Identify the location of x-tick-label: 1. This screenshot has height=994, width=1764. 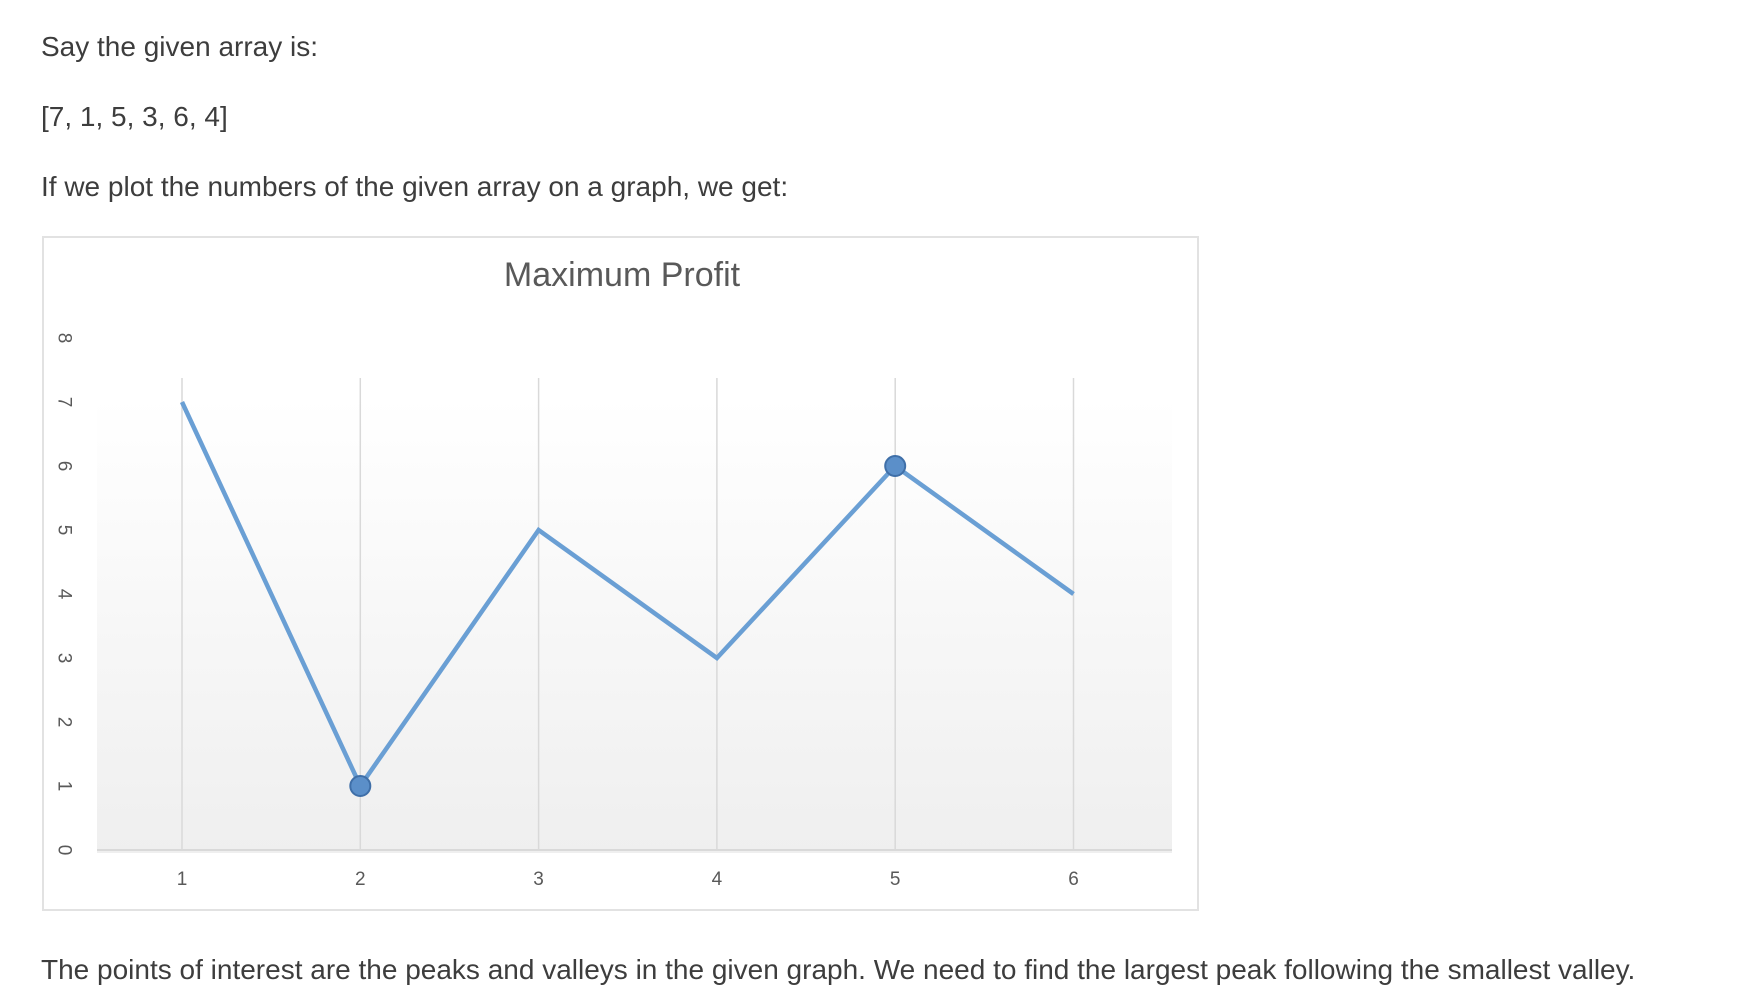
(182, 879).